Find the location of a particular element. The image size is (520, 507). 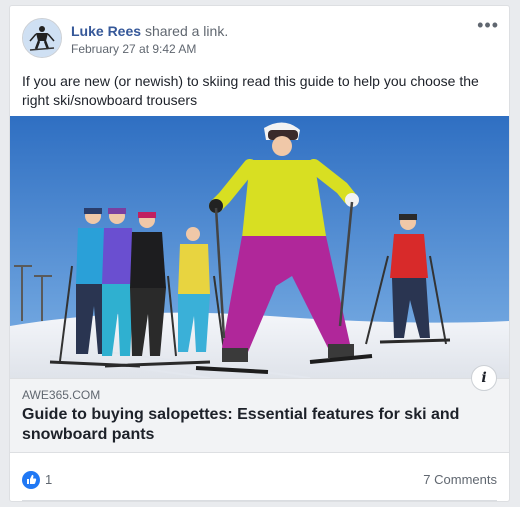

thumbs-up-glyph is located at coordinates (32, 479).